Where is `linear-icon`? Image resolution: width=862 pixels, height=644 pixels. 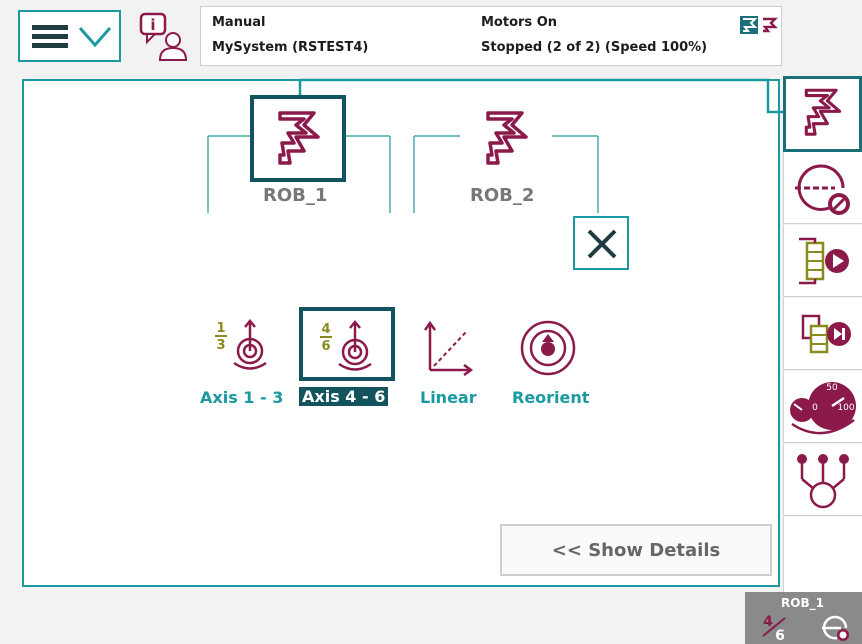
linear-icon is located at coordinates (448, 348).